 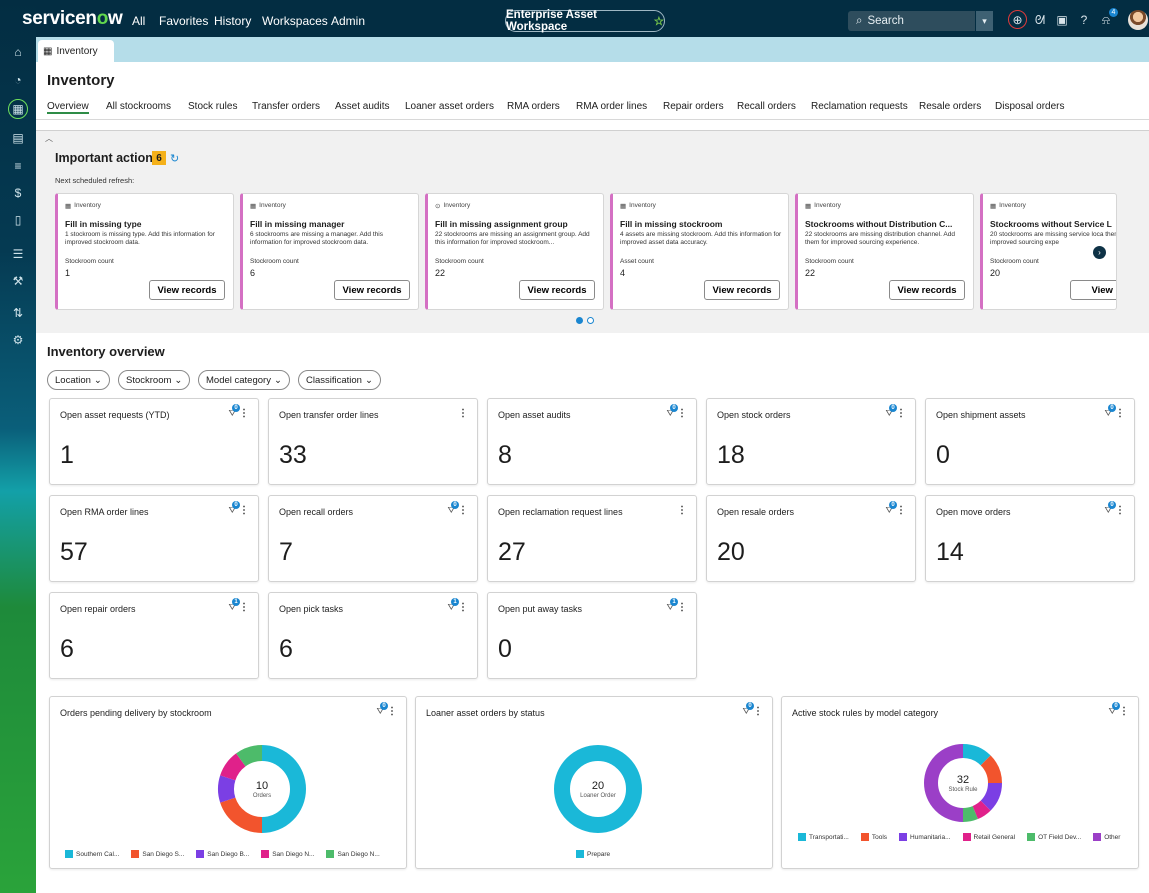 What do you see at coordinates (18, 109) in the screenshot?
I see `inventory-icon: ▦` at bounding box center [18, 109].